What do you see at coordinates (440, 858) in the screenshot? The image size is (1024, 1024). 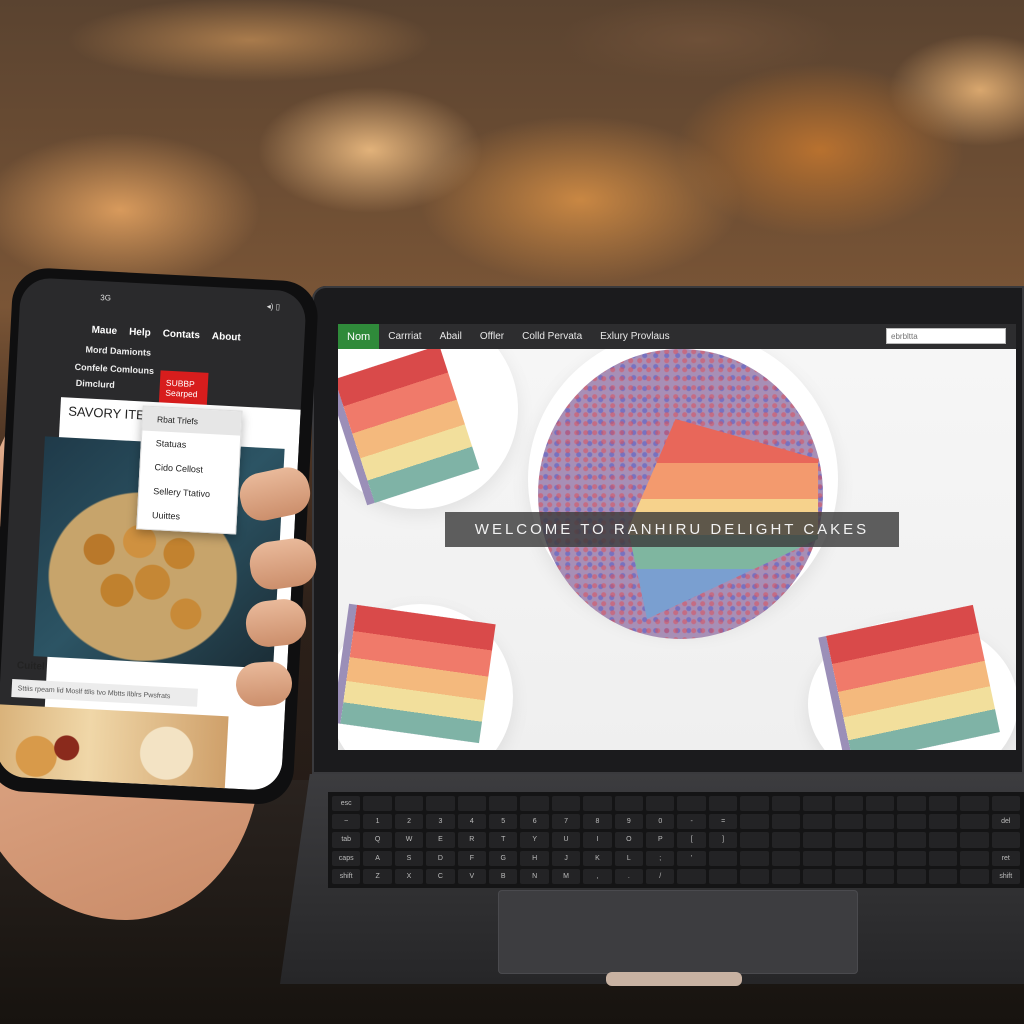 I see `keyboard-key: D` at bounding box center [440, 858].